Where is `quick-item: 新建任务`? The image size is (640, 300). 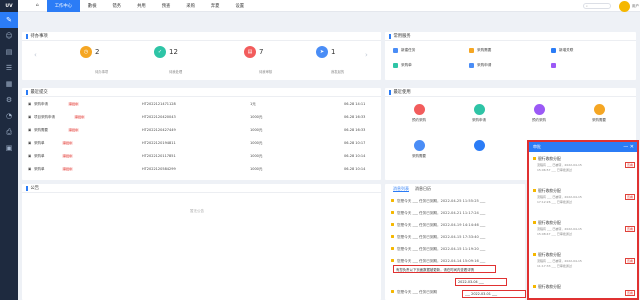 quick-item: 新建任务 is located at coordinates (404, 50).